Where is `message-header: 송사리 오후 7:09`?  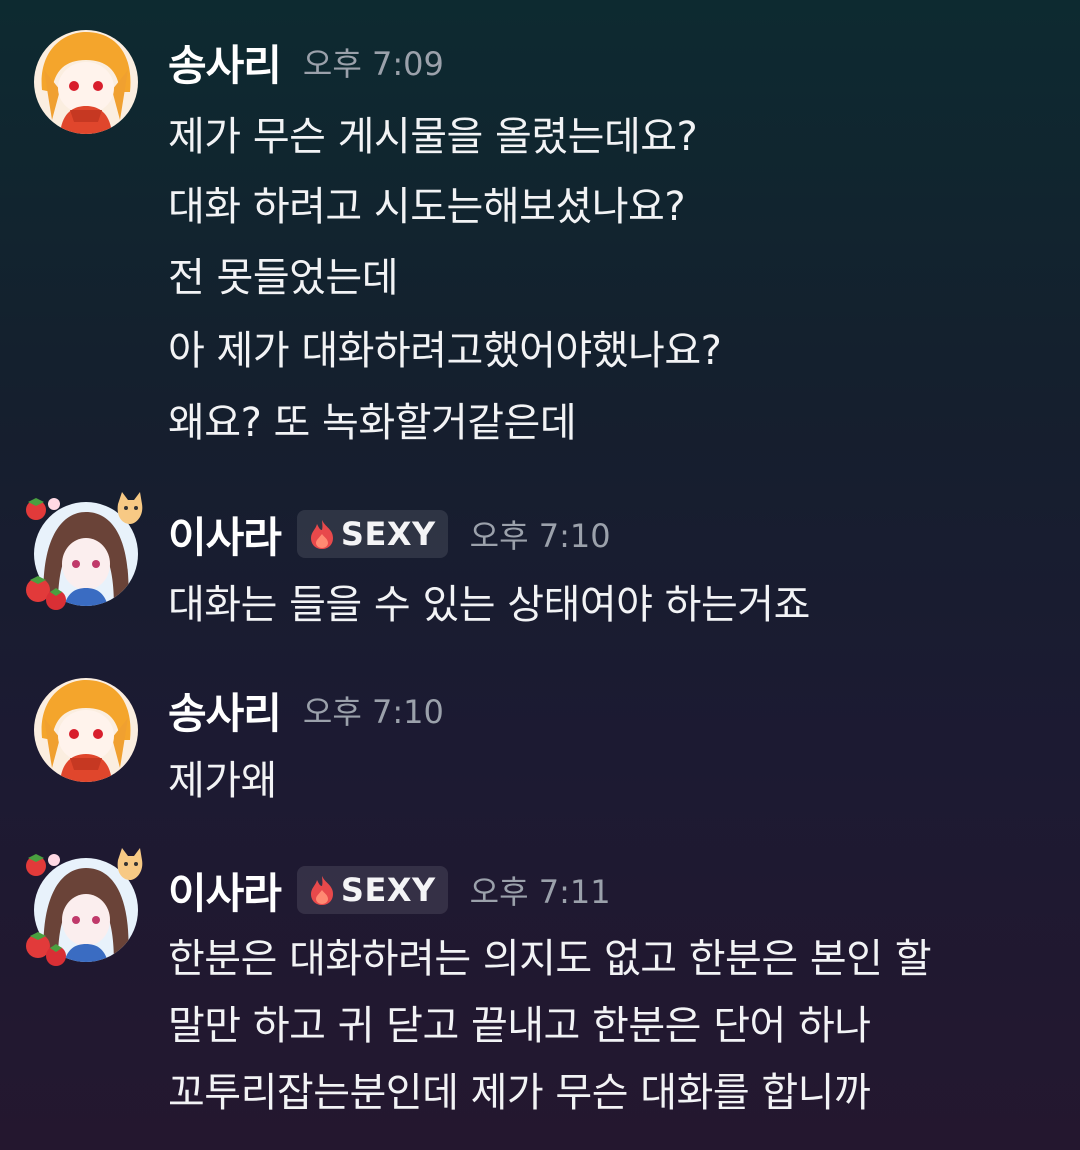
message-header: 송사리 오후 7:09 is located at coordinates (306, 62).